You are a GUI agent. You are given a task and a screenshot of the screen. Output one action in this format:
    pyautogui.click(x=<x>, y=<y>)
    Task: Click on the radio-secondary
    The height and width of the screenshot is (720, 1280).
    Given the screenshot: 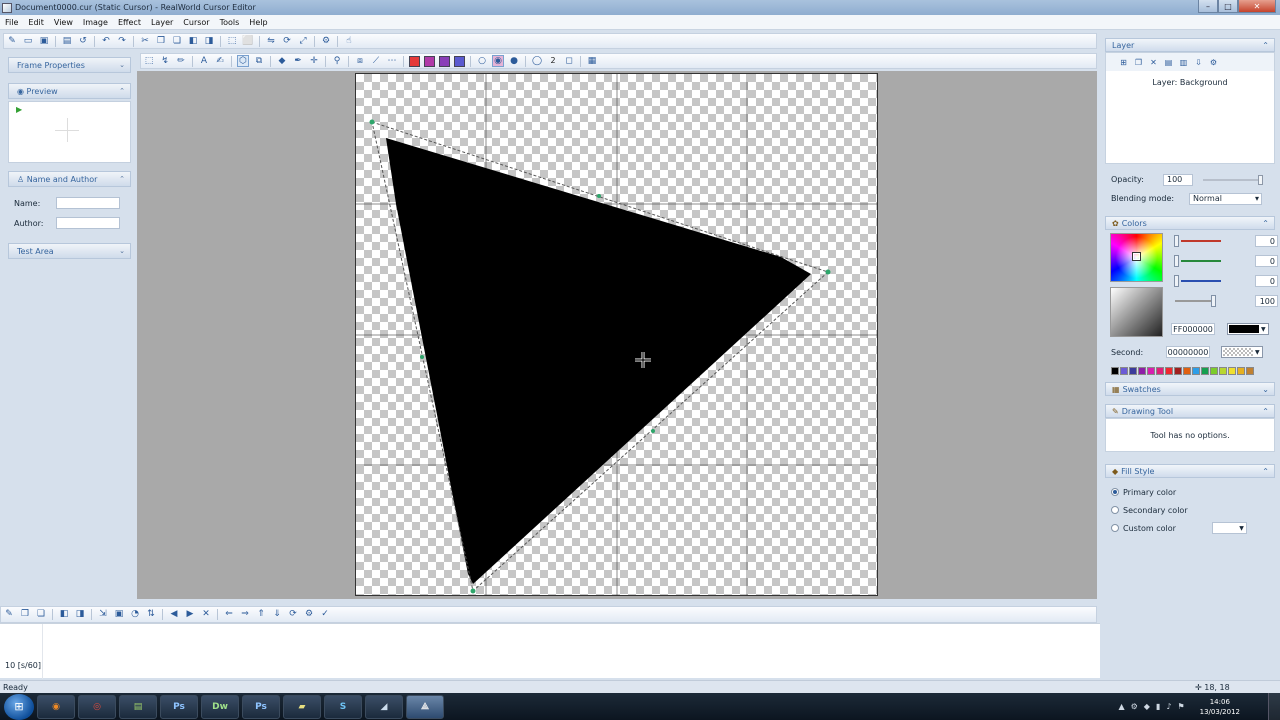 What is the action you would take?
    pyautogui.click(x=1115, y=510)
    